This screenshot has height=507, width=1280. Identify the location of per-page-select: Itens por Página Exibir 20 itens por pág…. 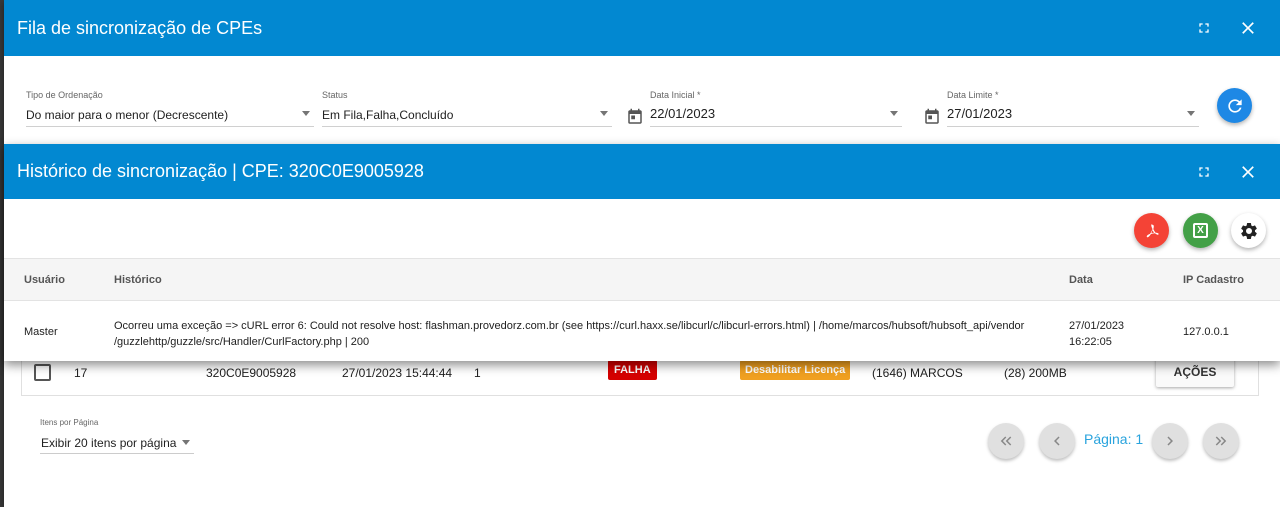
(117, 436).